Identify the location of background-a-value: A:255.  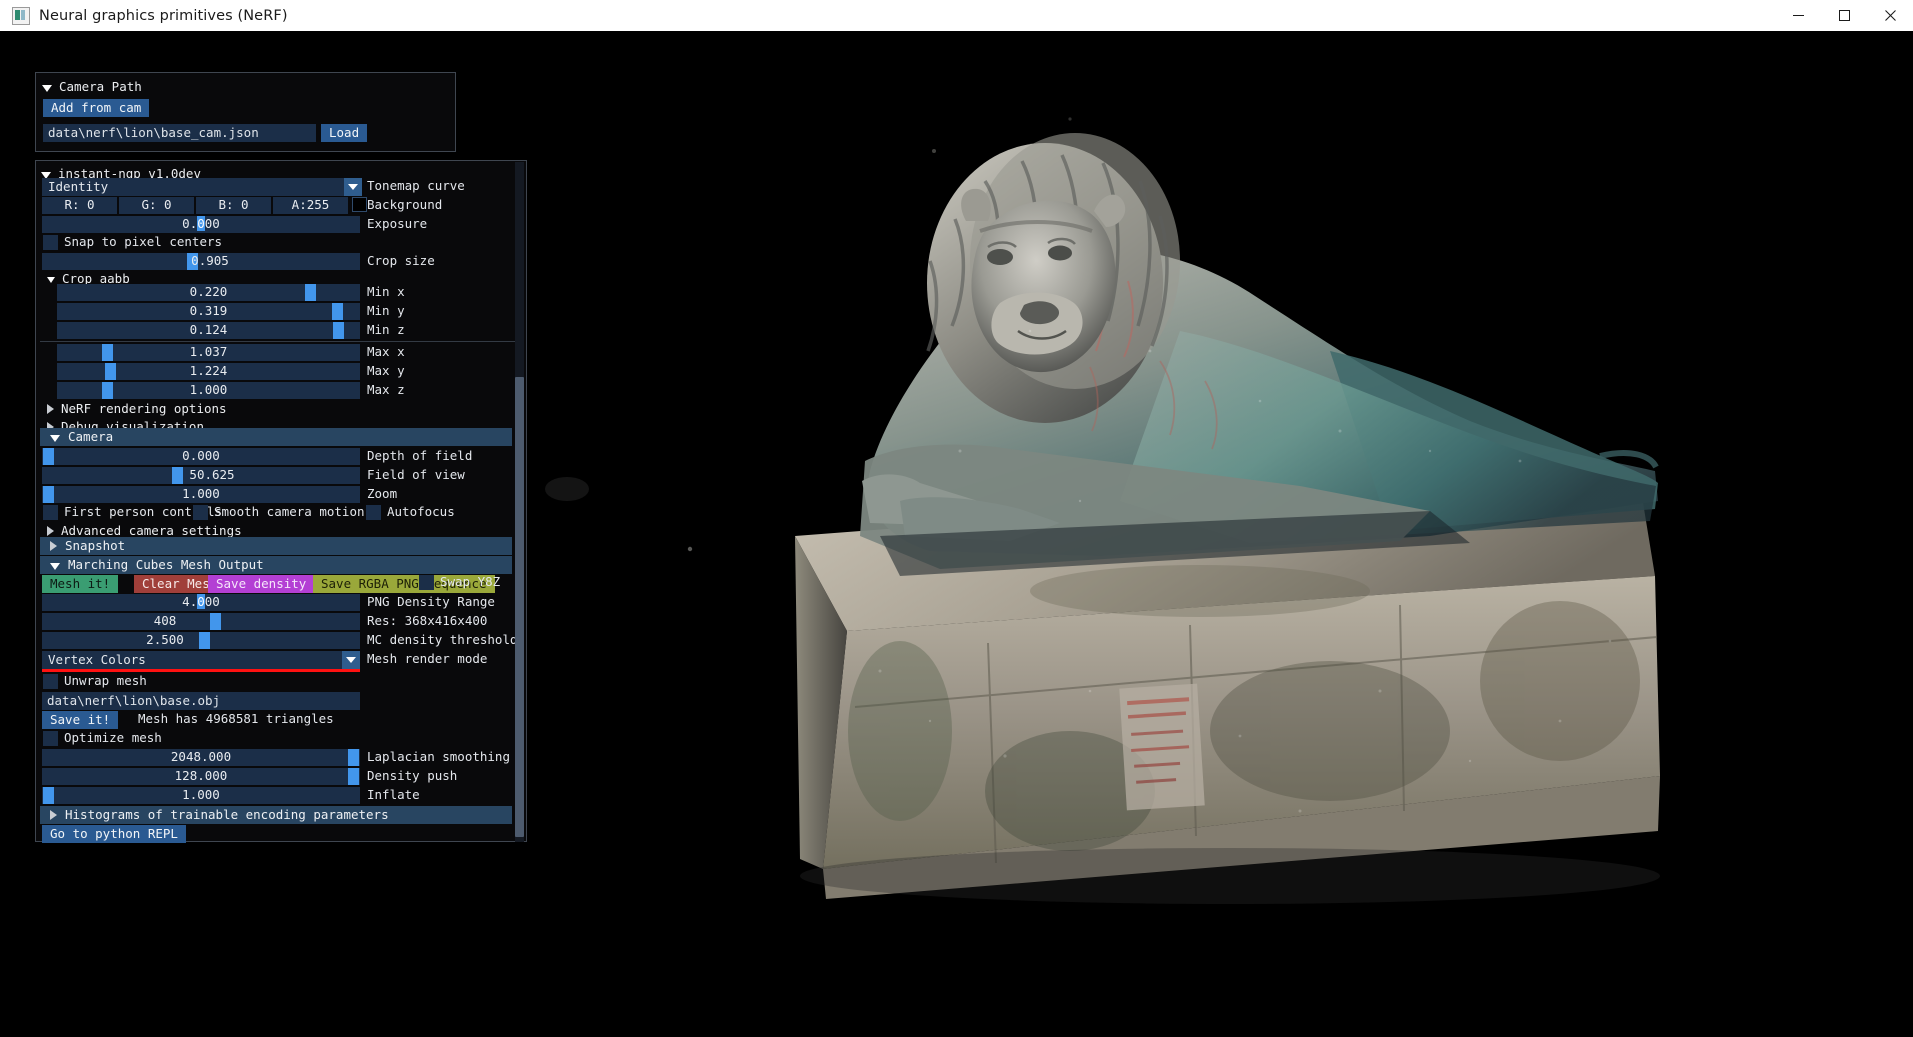
(310, 205).